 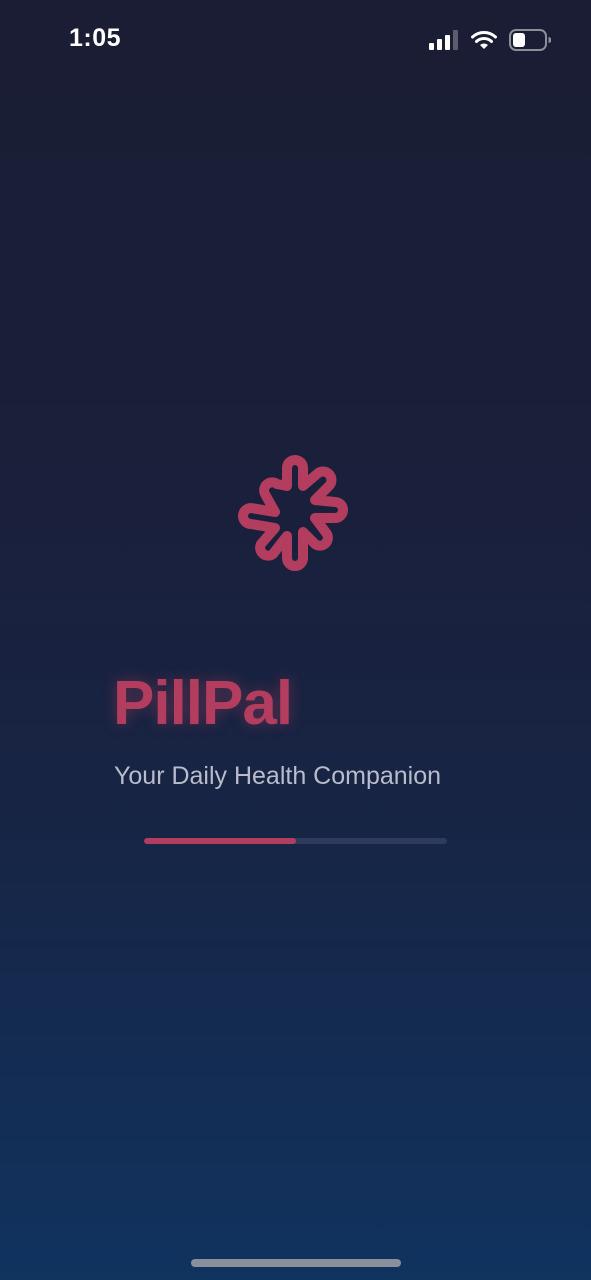 I want to click on tagline: Your Daily Health Companion, so click(x=278, y=776).